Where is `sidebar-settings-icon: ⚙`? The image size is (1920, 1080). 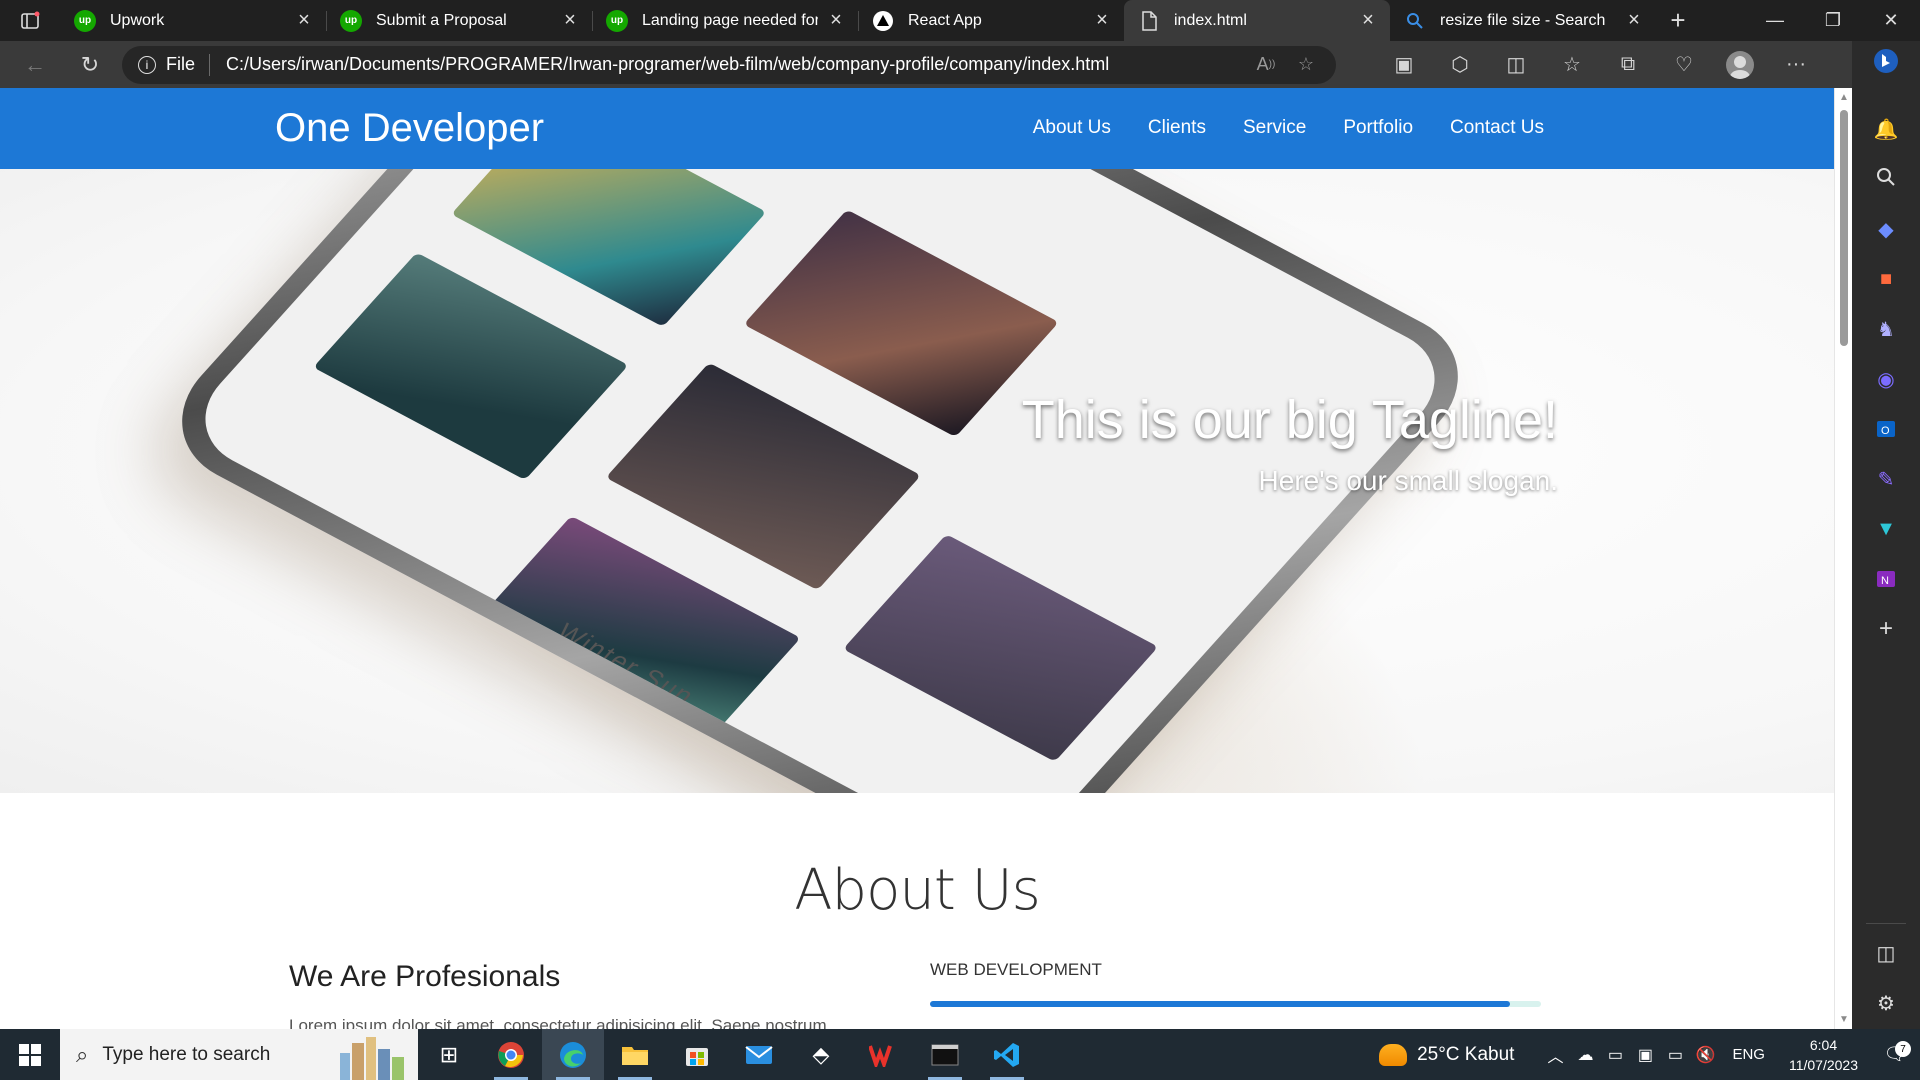 sidebar-settings-icon: ⚙ is located at coordinates (1886, 1003).